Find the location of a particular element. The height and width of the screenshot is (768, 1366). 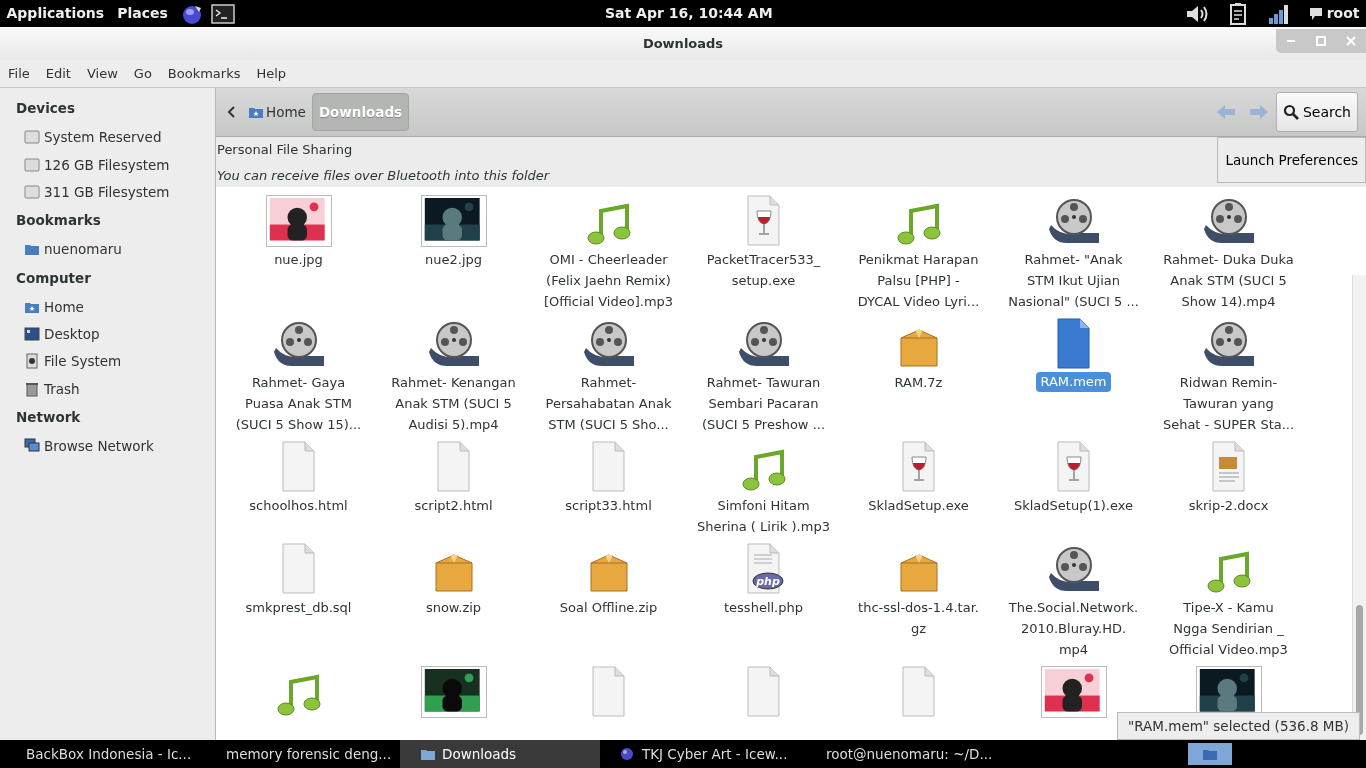

network-icon is located at coordinates (32, 446).